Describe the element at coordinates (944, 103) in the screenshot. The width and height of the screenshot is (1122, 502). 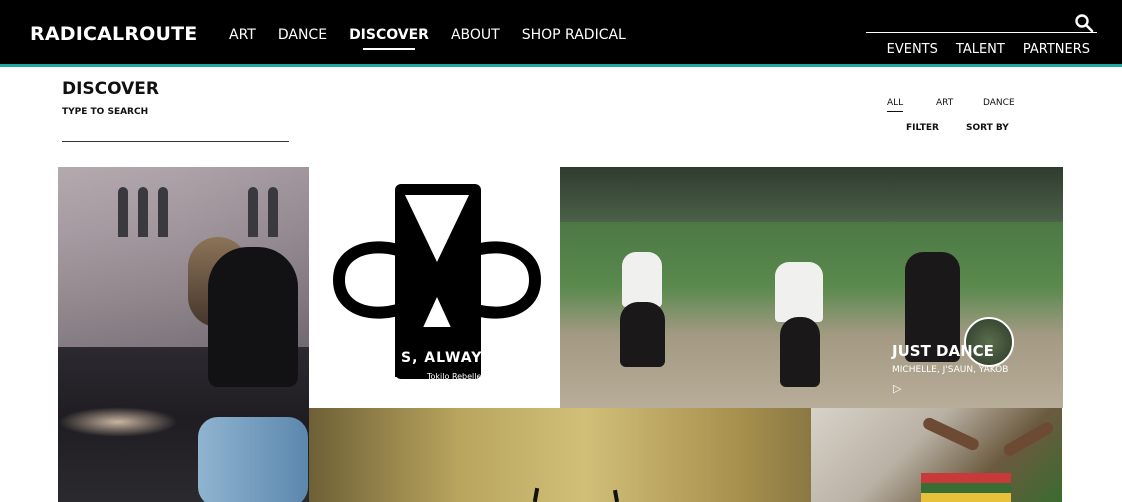
I see `filter-art: ART` at that location.